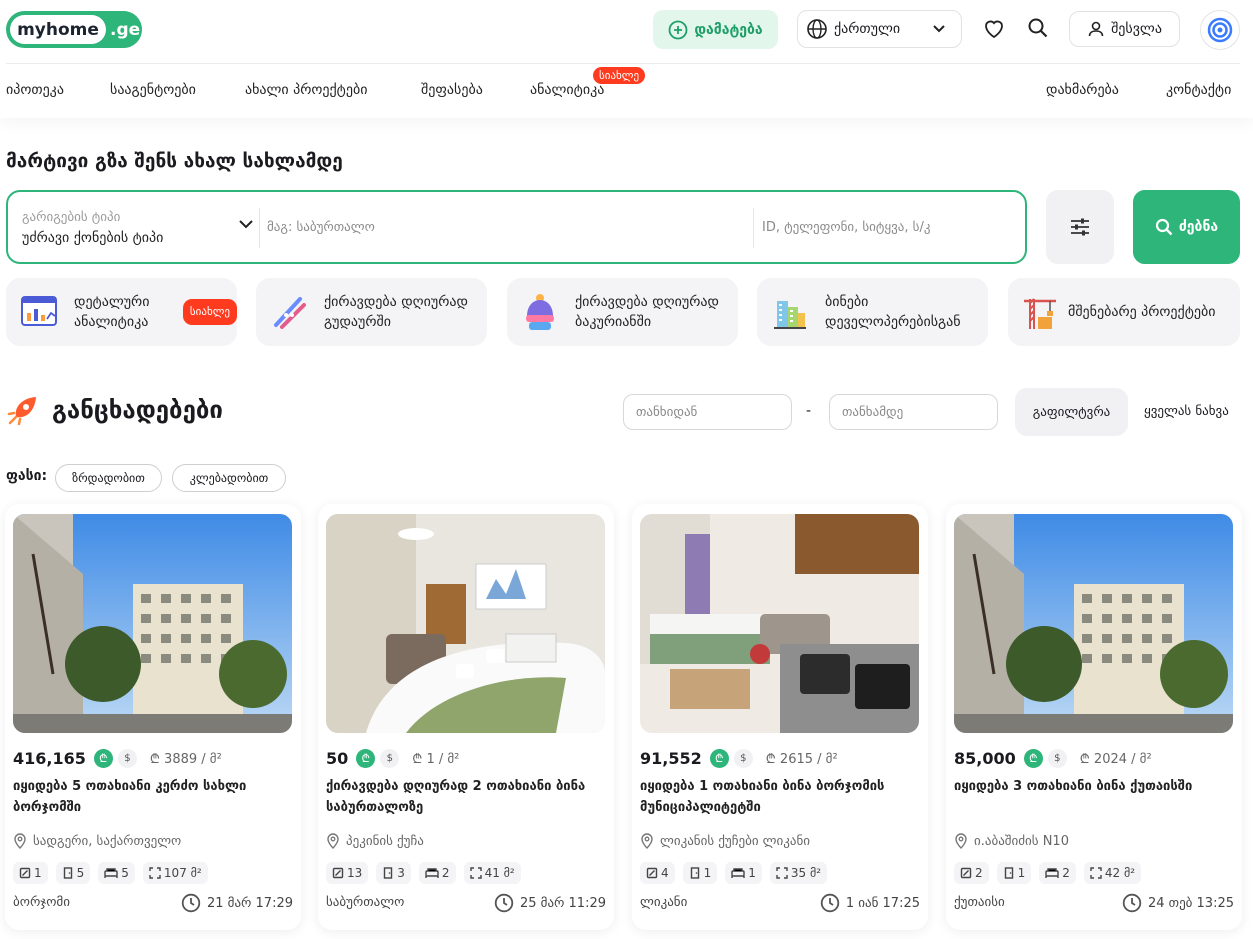  What do you see at coordinates (1039, 312) in the screenshot?
I see `crane-icon` at bounding box center [1039, 312].